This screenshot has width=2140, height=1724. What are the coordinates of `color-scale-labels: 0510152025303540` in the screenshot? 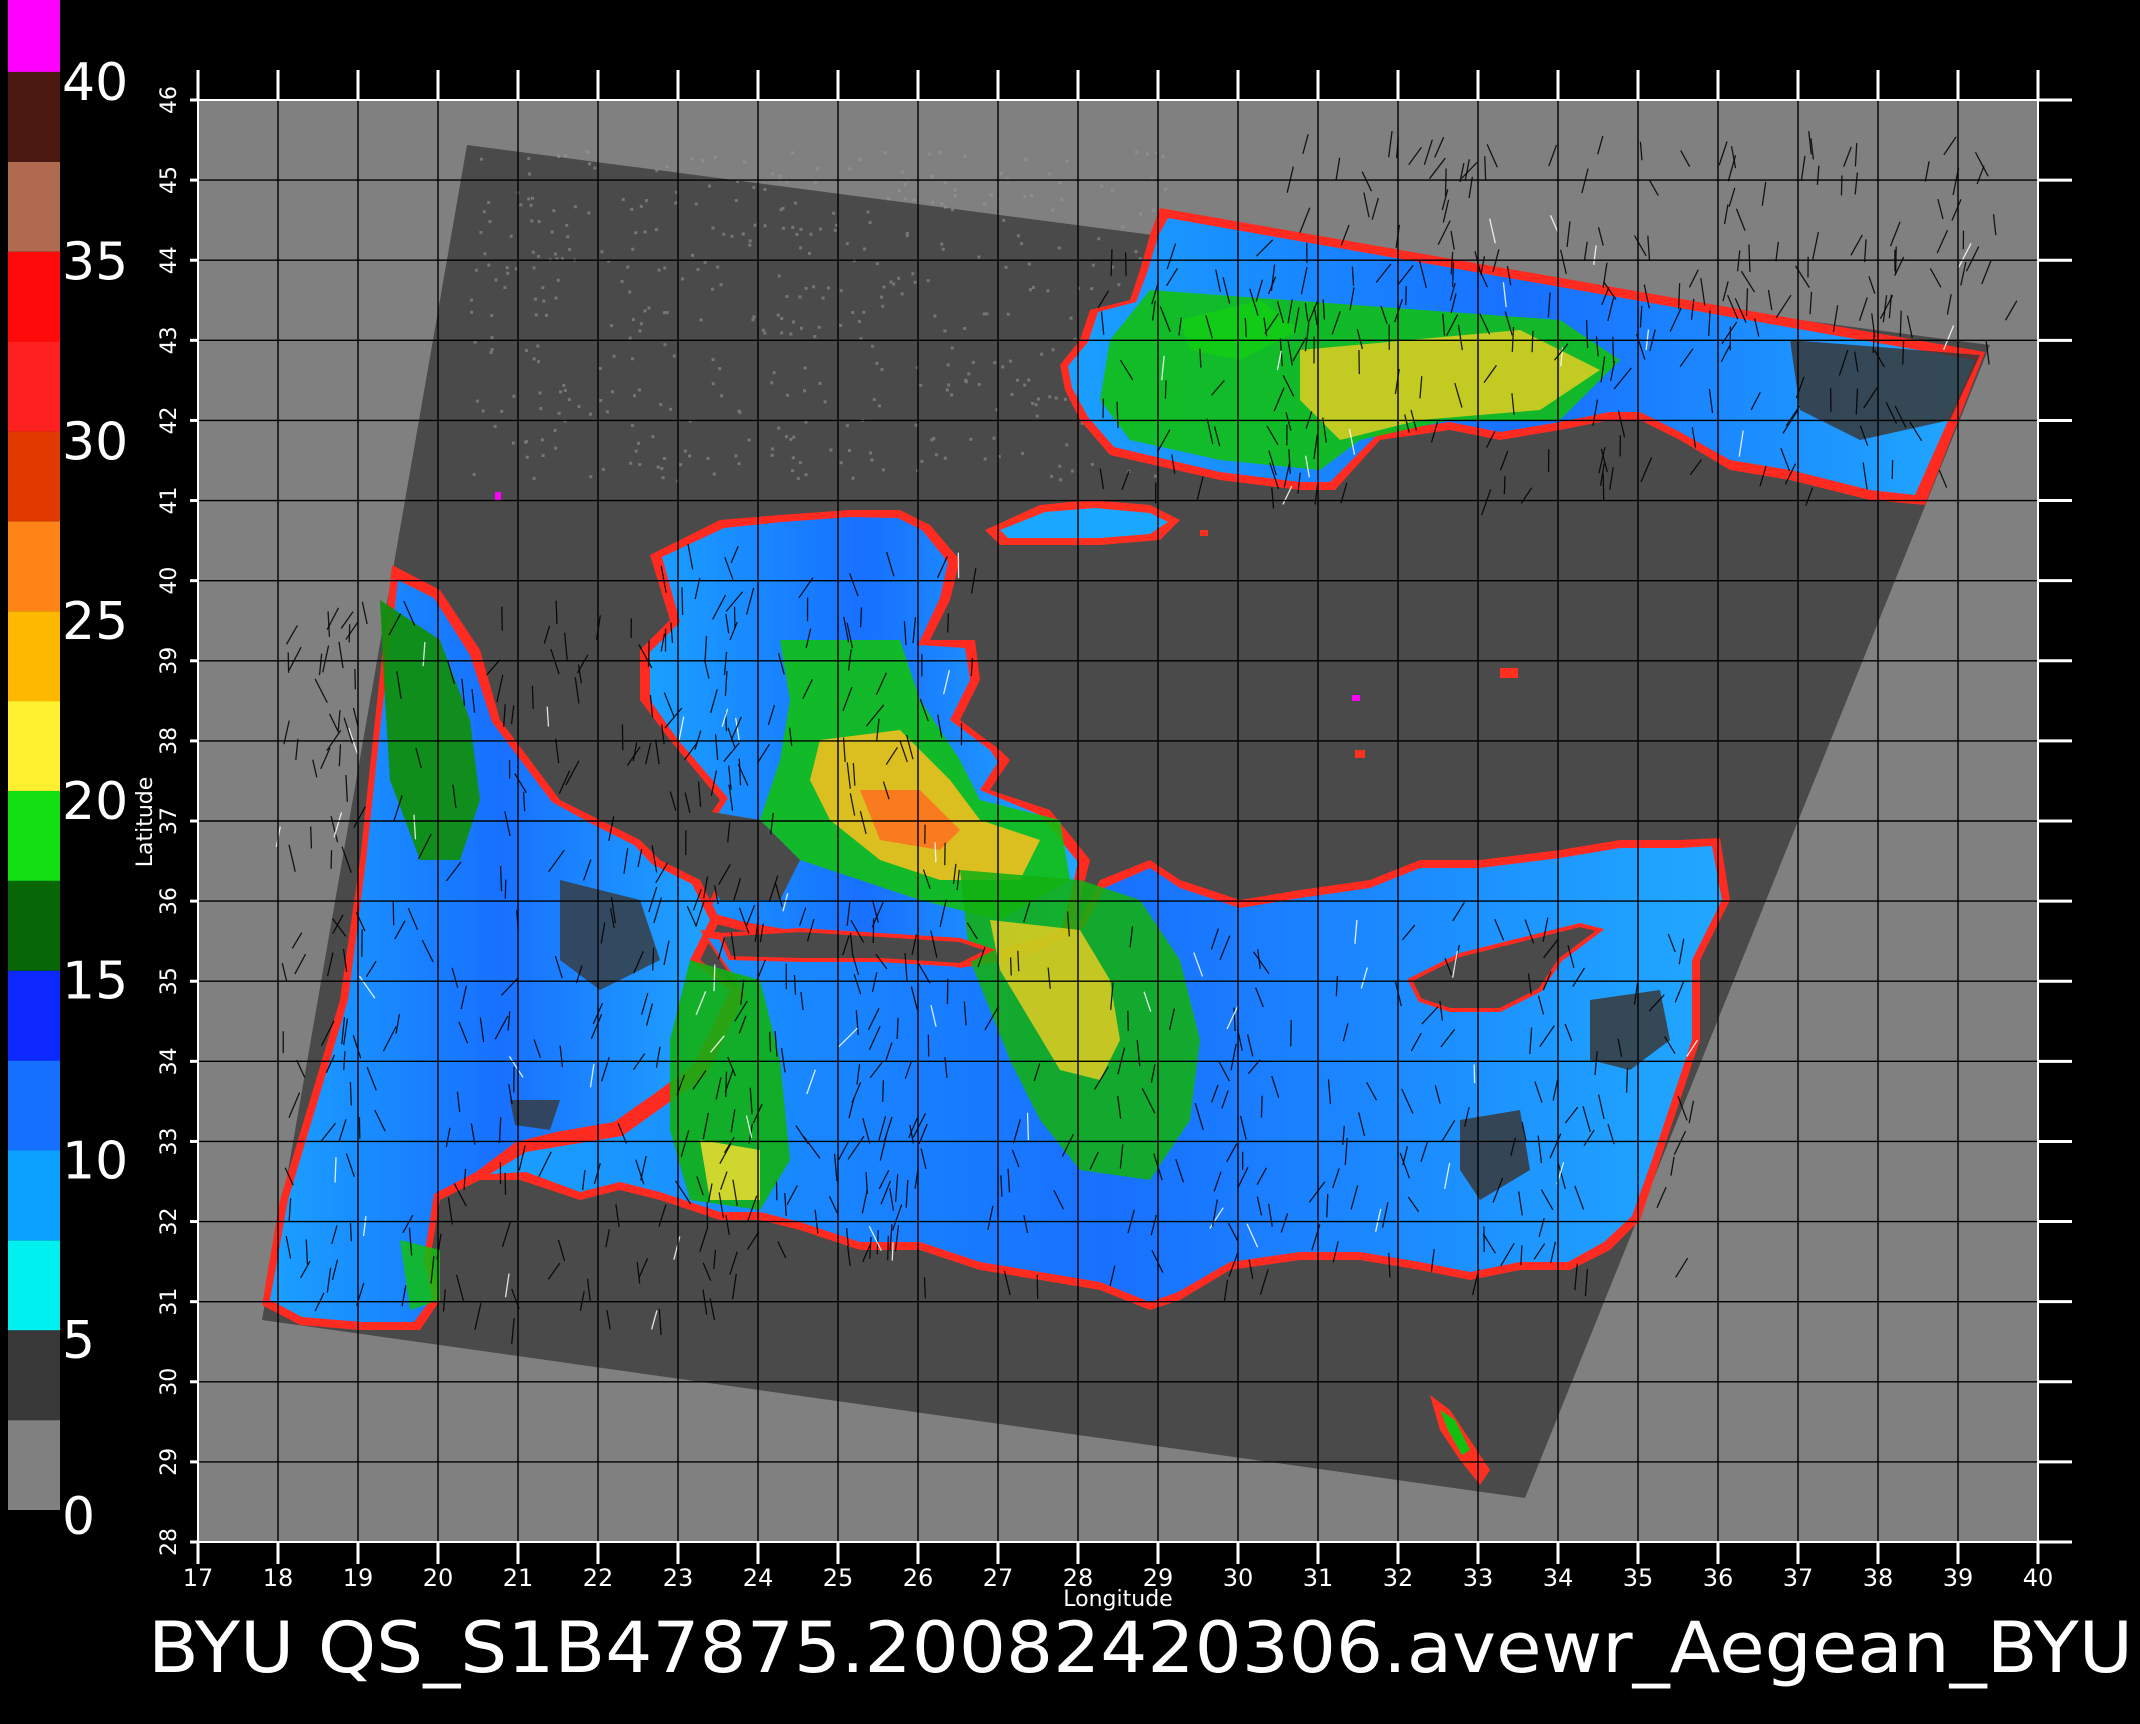 It's located at (95, 800).